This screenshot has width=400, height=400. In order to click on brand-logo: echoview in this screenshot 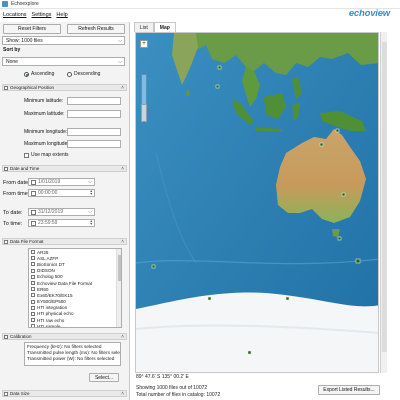, I will do `click(369, 13)`.